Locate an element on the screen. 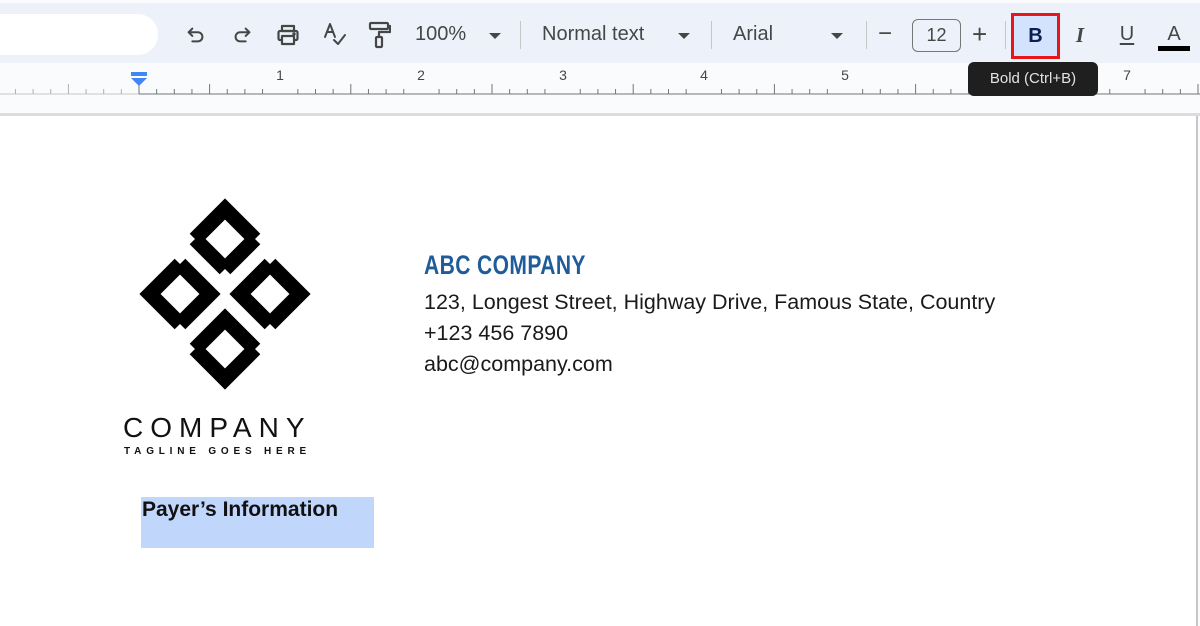 This screenshot has width=1200, height=626. text-color-button: A is located at coordinates (1174, 36).